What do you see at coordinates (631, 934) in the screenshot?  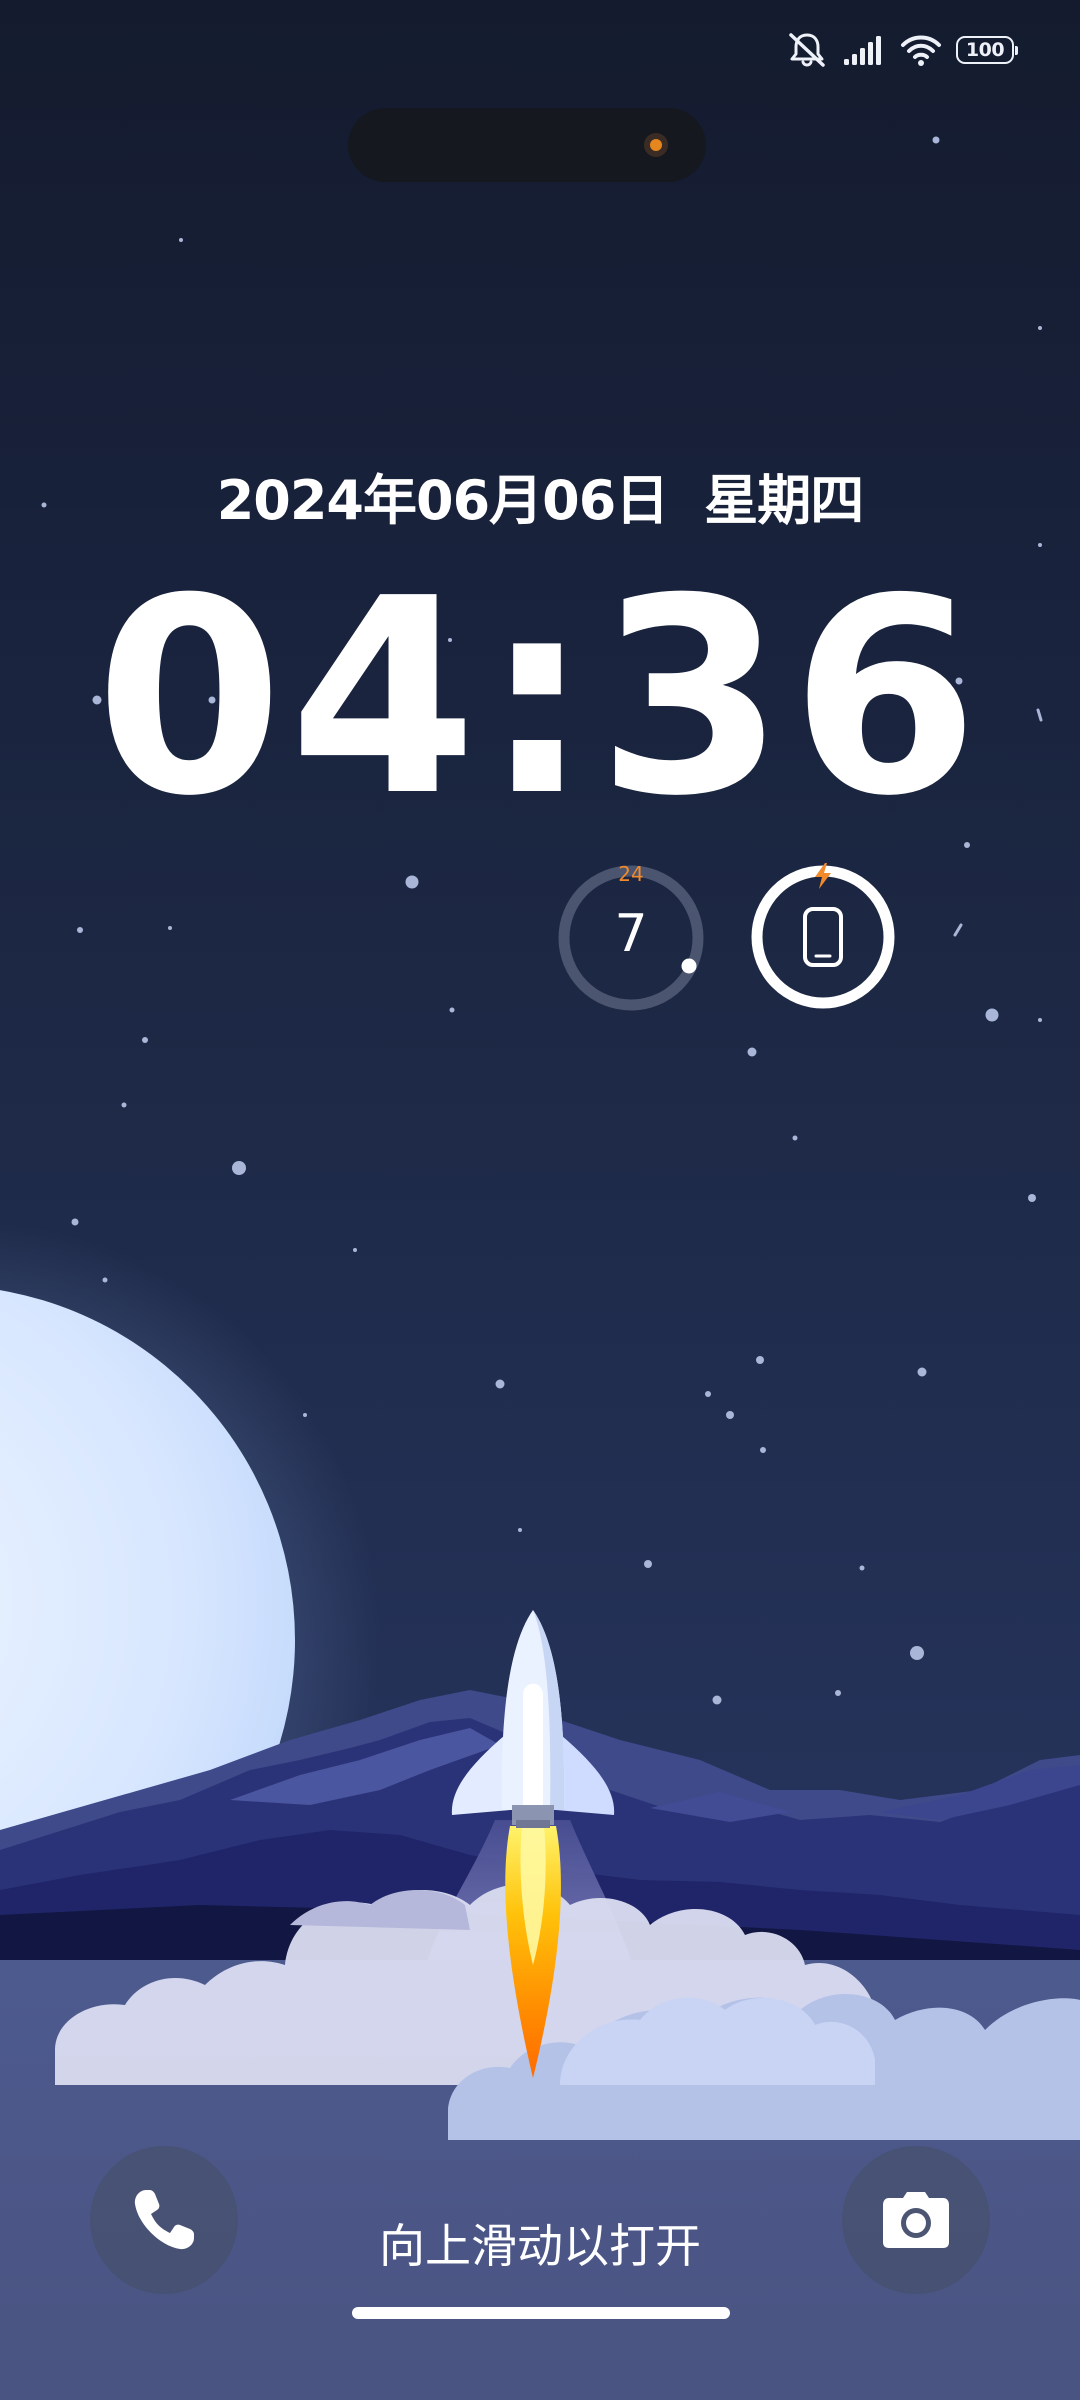 I see `steps-value: 7` at bounding box center [631, 934].